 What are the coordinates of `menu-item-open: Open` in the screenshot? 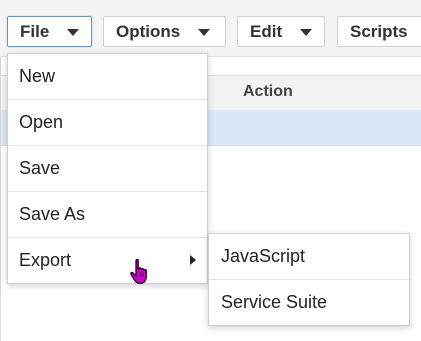 It's located at (107, 123).